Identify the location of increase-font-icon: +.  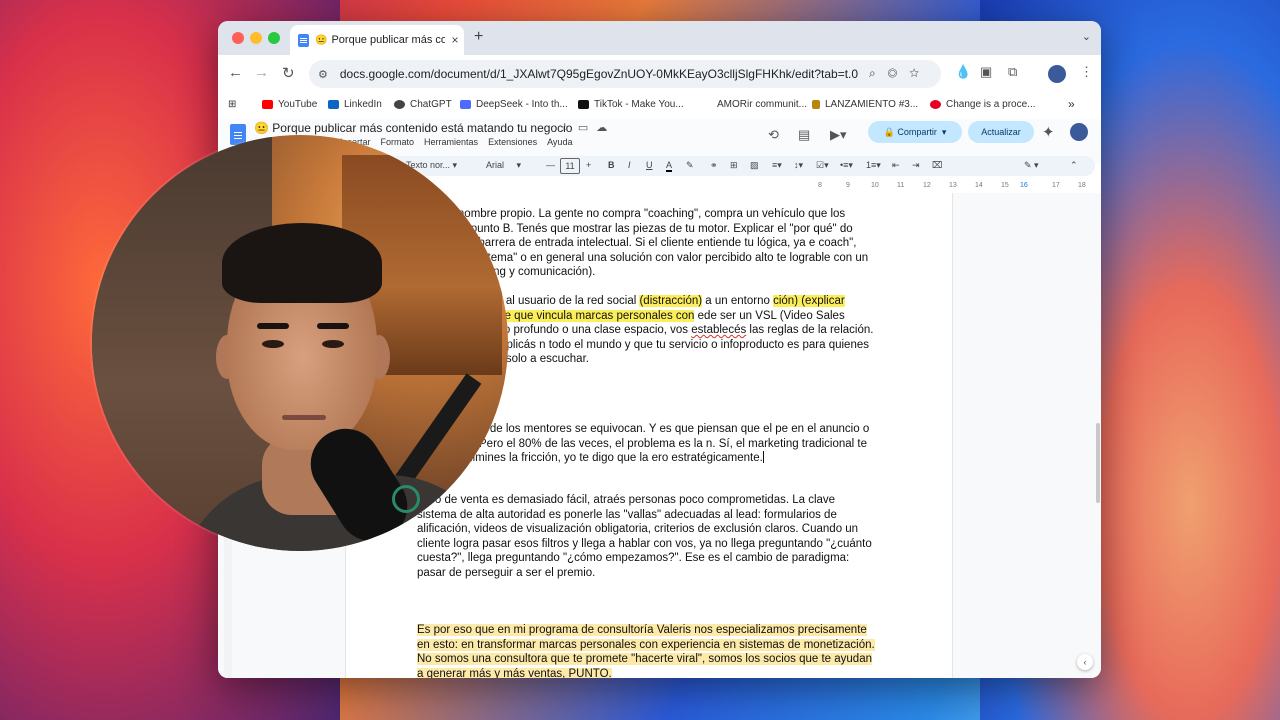
(588, 165).